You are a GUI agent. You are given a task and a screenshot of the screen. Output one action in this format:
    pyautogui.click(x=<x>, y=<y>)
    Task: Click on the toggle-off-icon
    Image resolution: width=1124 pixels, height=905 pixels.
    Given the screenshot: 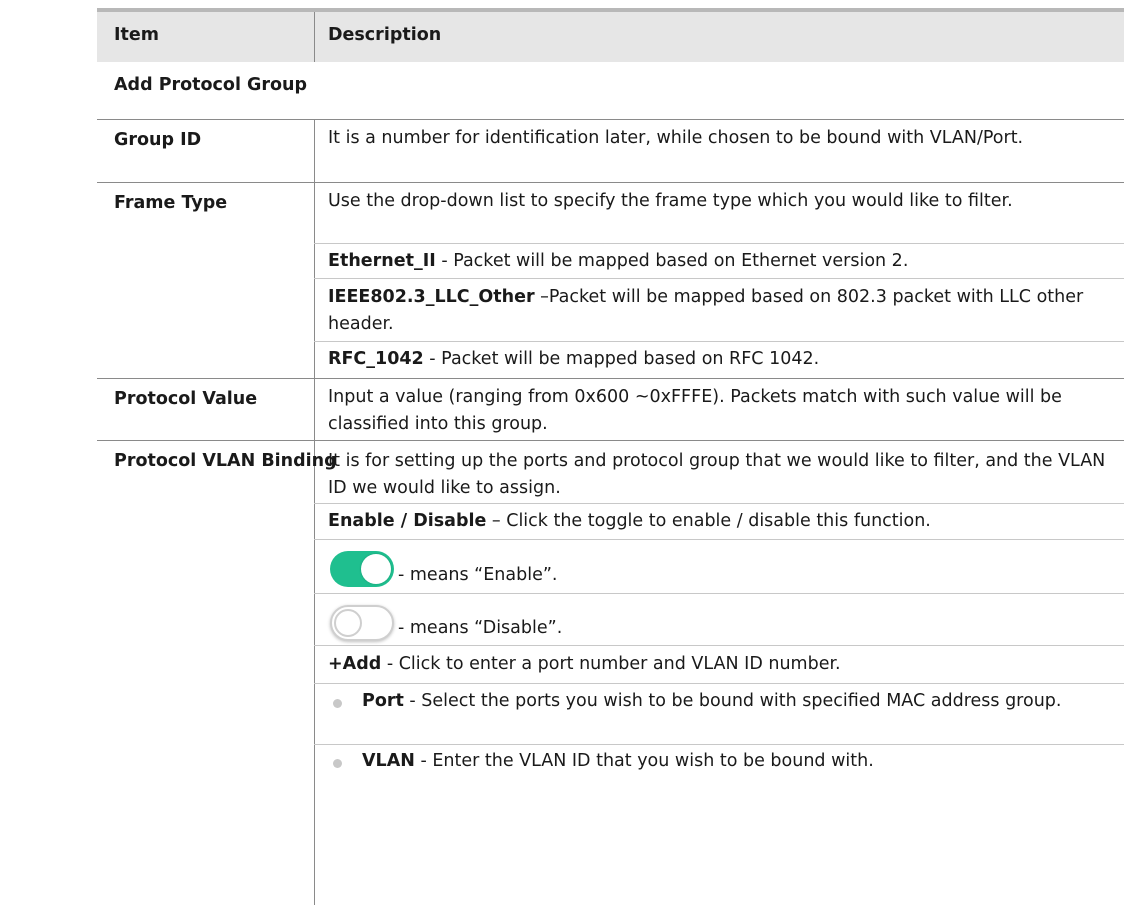 What is the action you would take?
    pyautogui.click(x=362, y=623)
    